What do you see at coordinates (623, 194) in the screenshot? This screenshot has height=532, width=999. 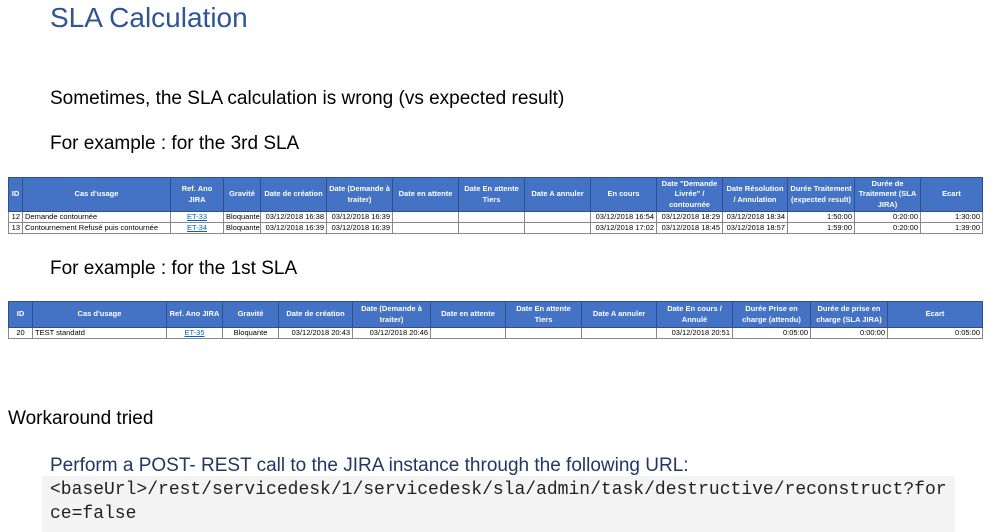 I see `column-header: En cours` at bounding box center [623, 194].